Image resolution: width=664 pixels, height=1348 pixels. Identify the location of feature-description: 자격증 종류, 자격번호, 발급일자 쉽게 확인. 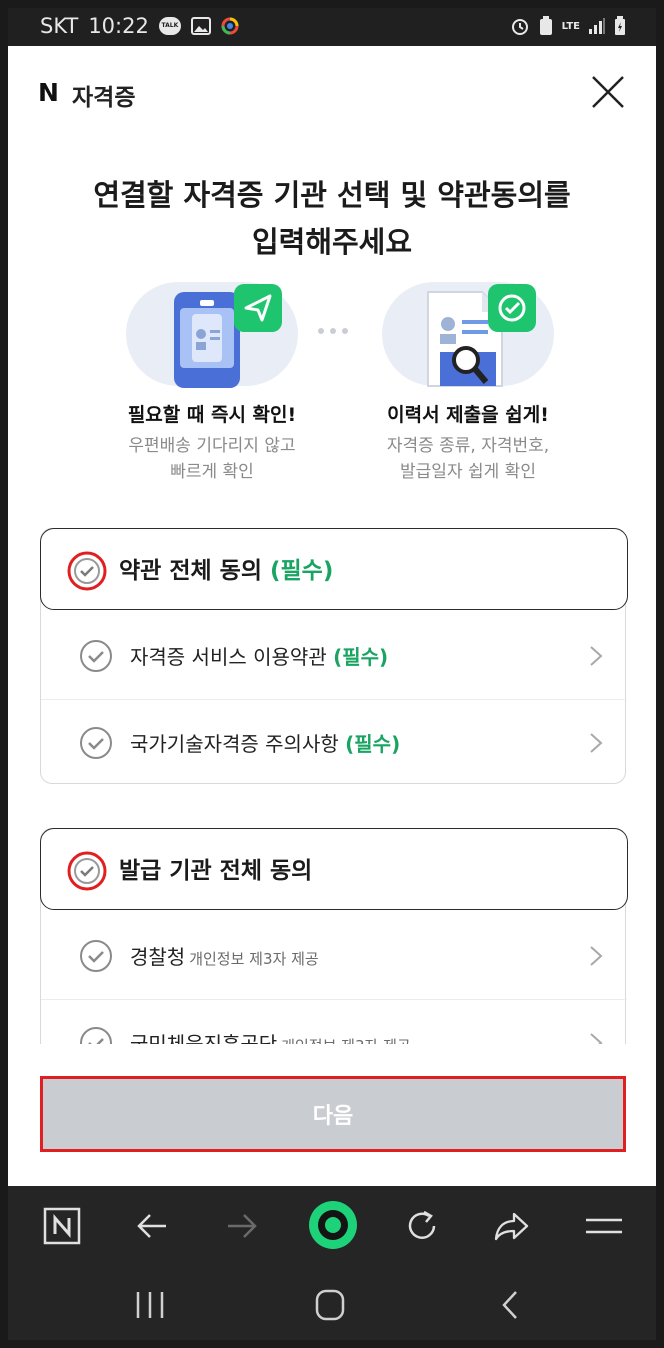
(468, 459).